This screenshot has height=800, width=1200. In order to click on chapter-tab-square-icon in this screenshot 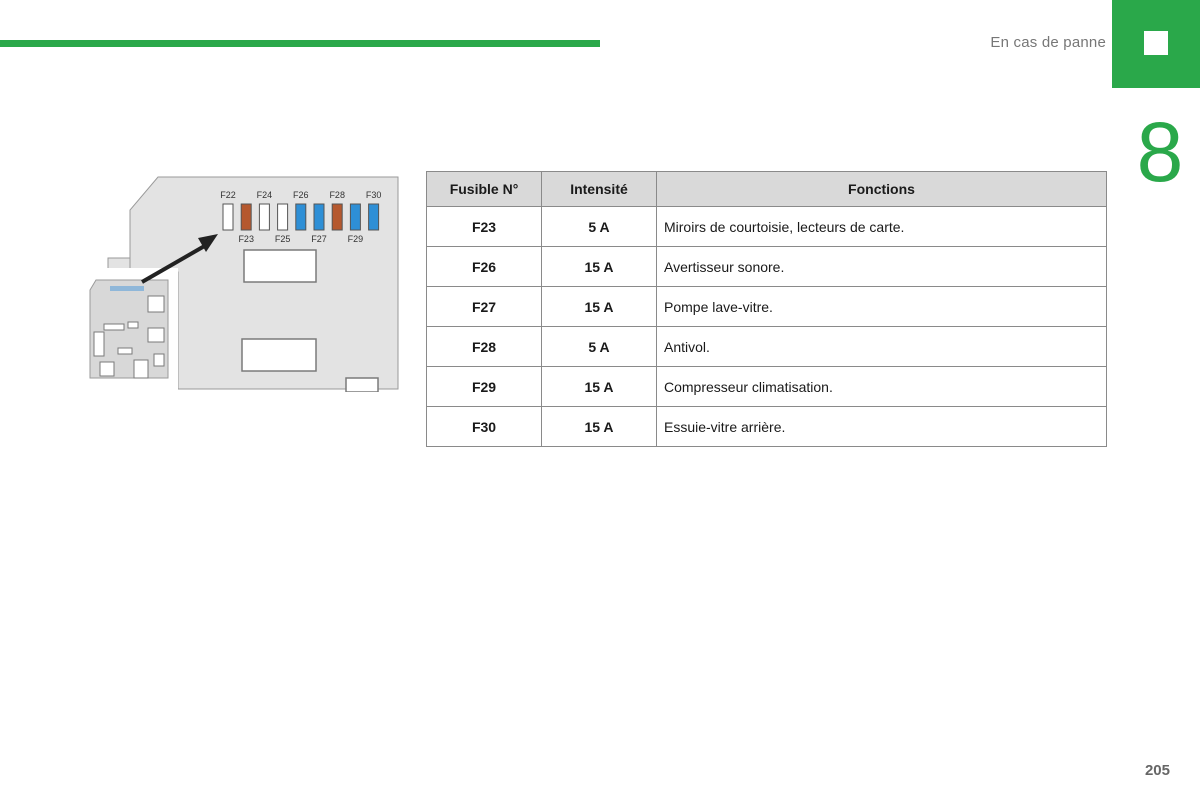, I will do `click(1156, 43)`.